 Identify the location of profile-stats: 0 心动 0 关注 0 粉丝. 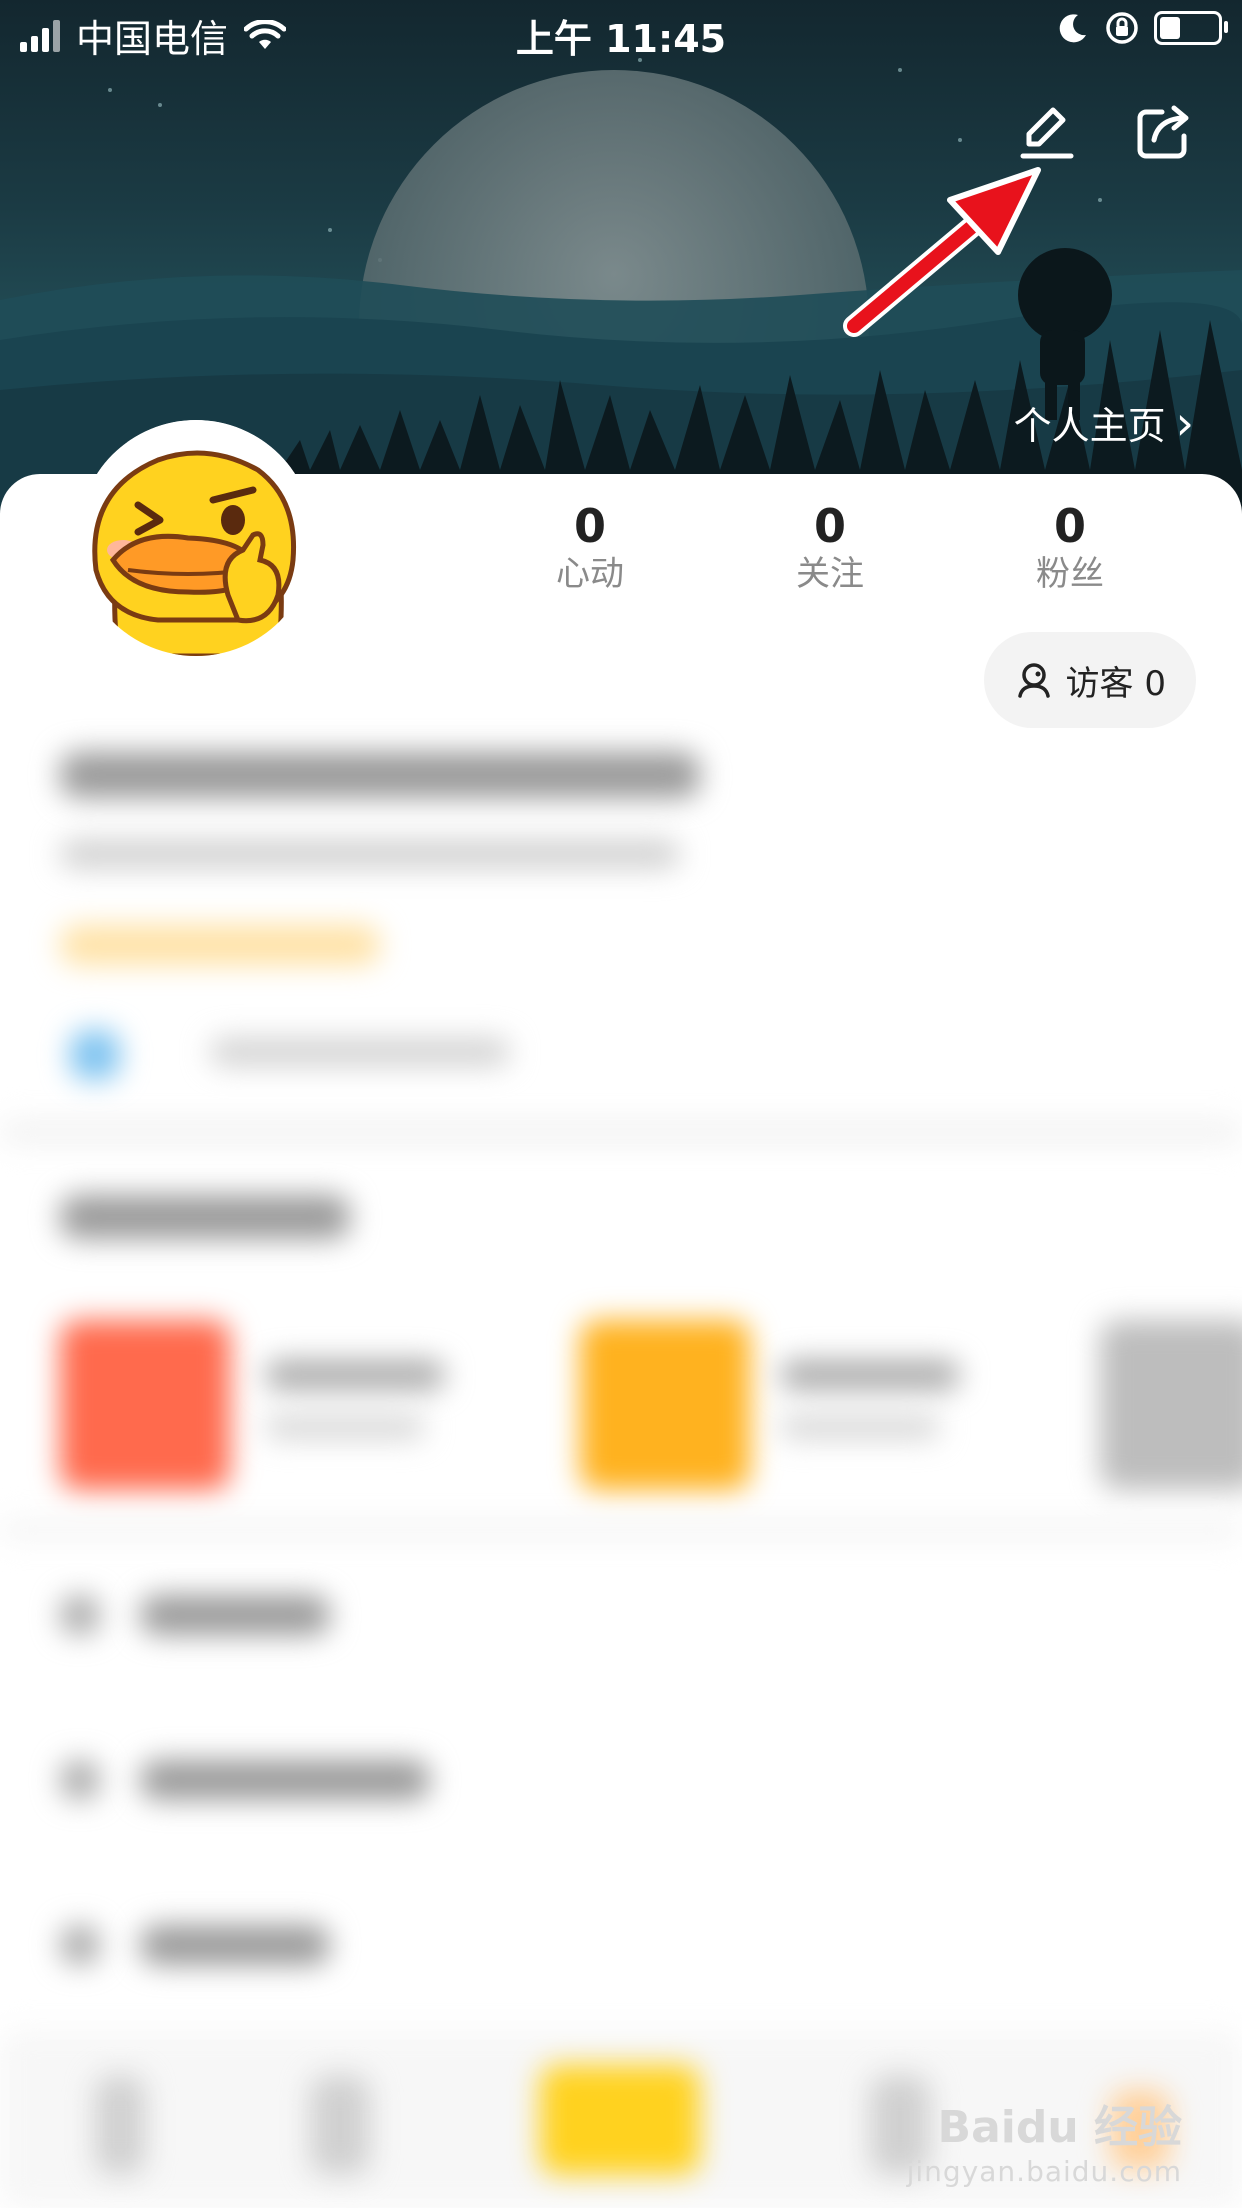
(830, 548).